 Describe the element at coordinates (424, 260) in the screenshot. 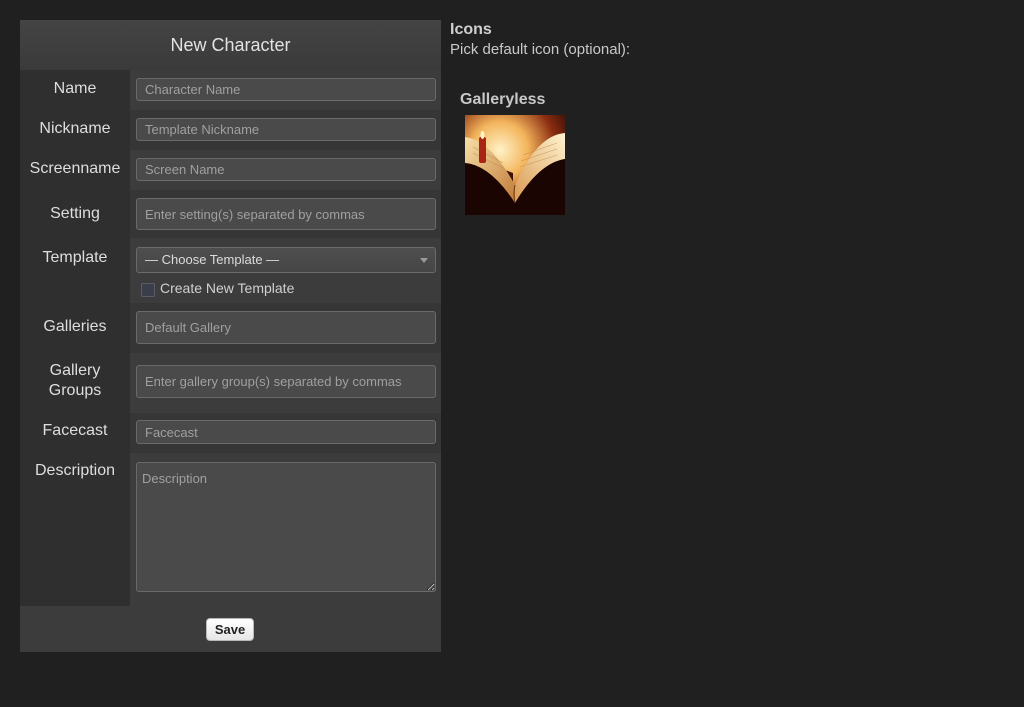

I see `chevron-down-icon` at that location.